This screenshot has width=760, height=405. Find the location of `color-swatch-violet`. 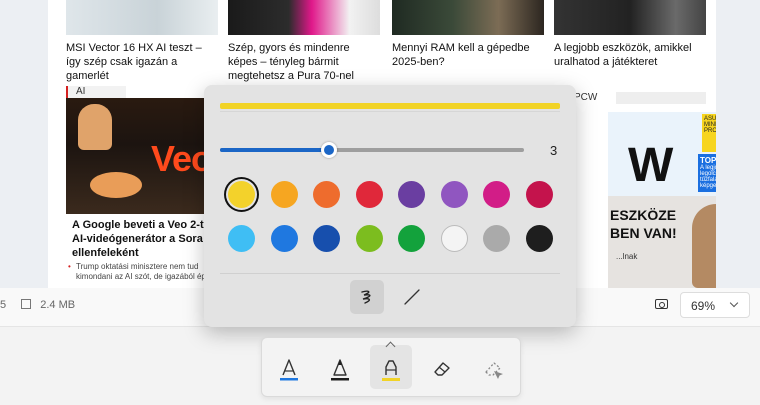

color-swatch-violet is located at coordinates (454, 194).